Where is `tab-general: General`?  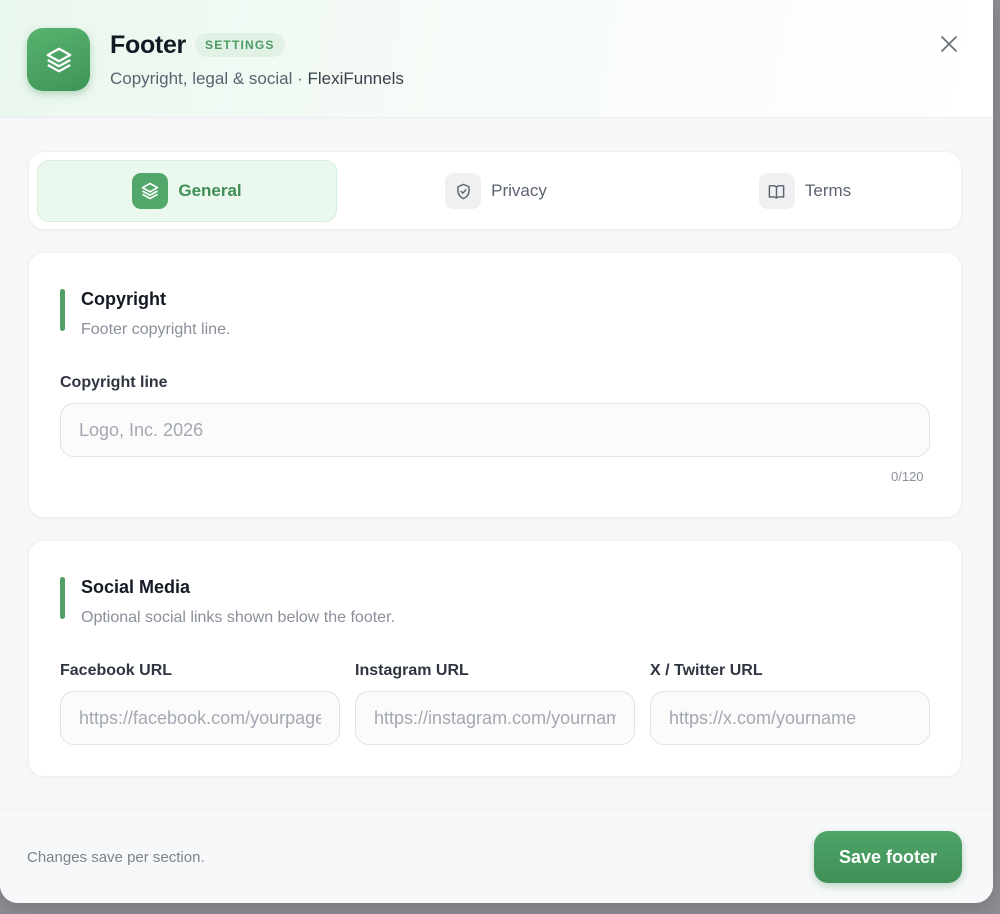
tab-general: General is located at coordinates (187, 191).